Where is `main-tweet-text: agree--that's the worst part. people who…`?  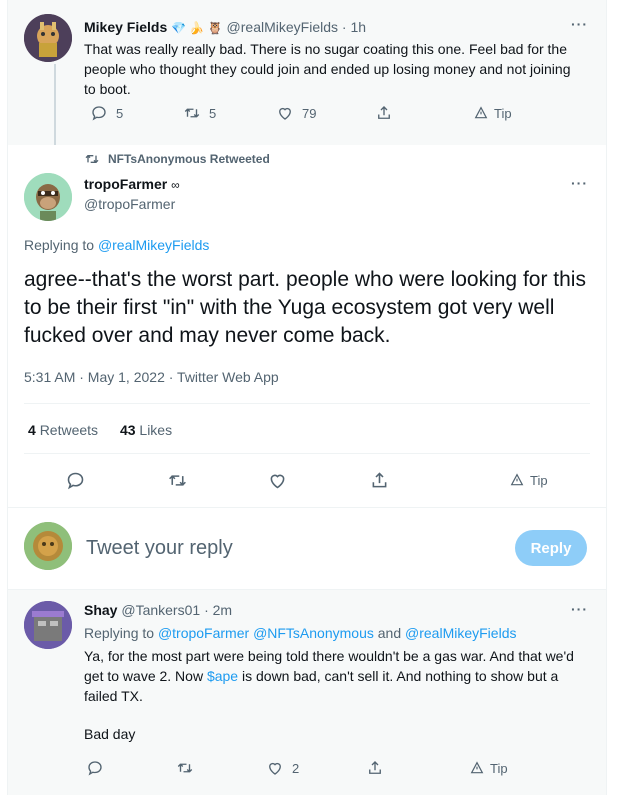
main-tweet-text: agree--that's the worst part. people who… is located at coordinates (305, 307).